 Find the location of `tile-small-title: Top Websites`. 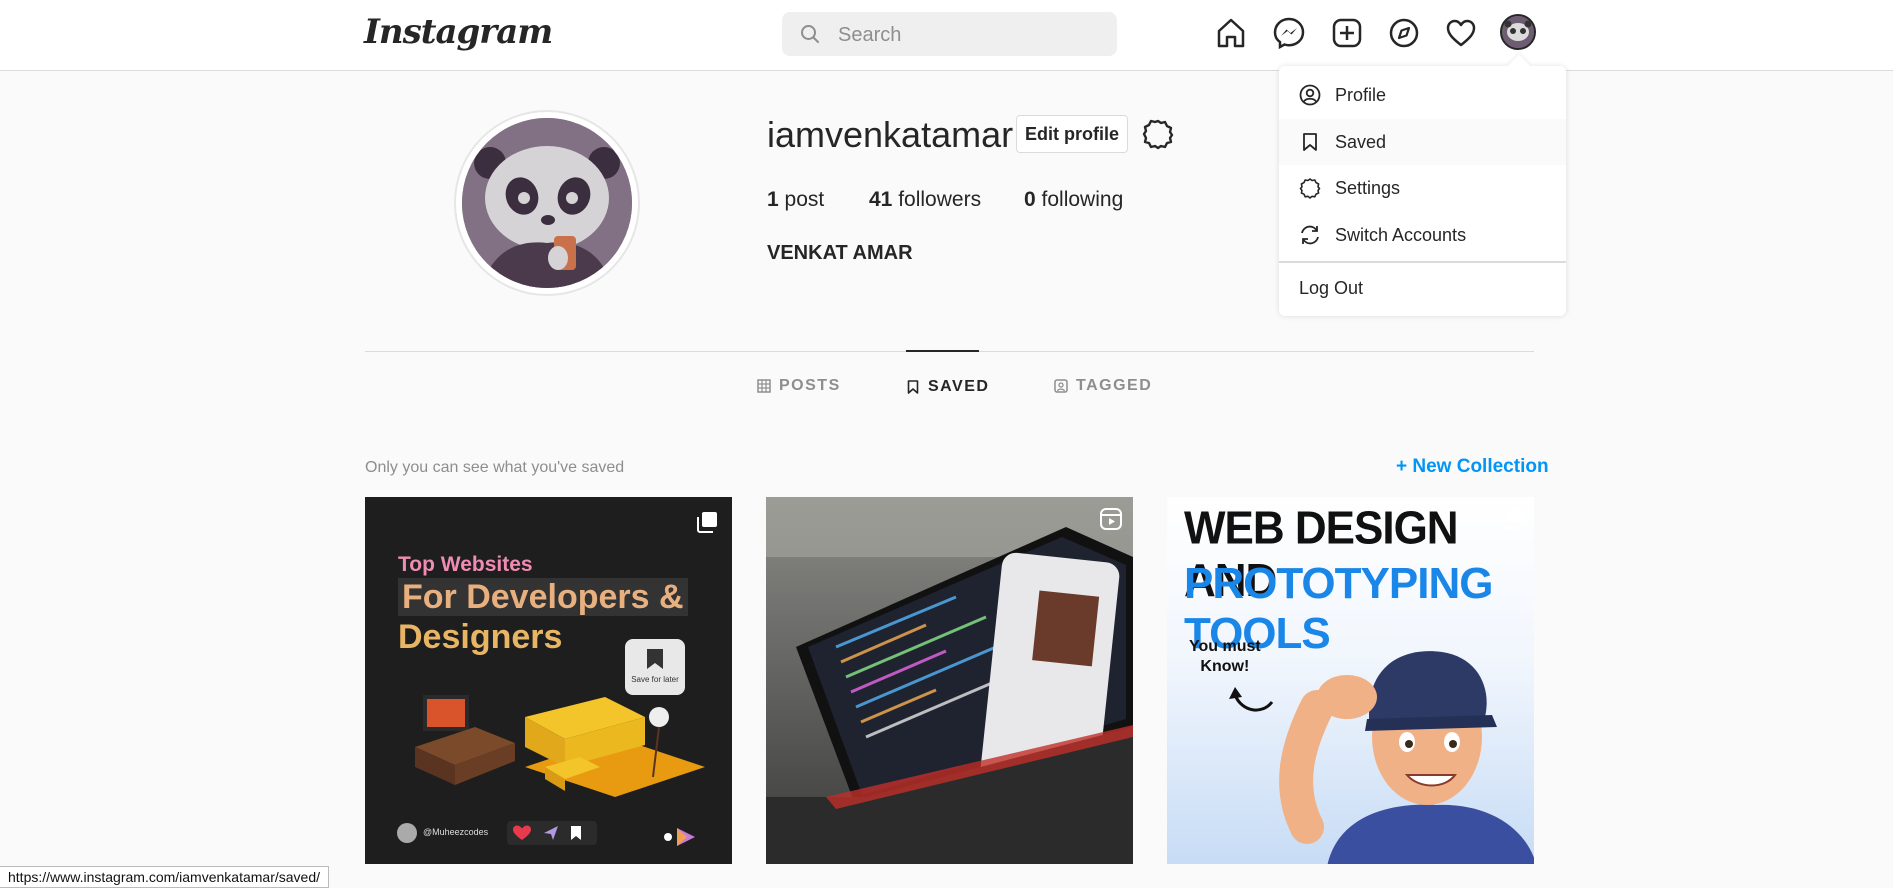

tile-small-title: Top Websites is located at coordinates (465, 564).